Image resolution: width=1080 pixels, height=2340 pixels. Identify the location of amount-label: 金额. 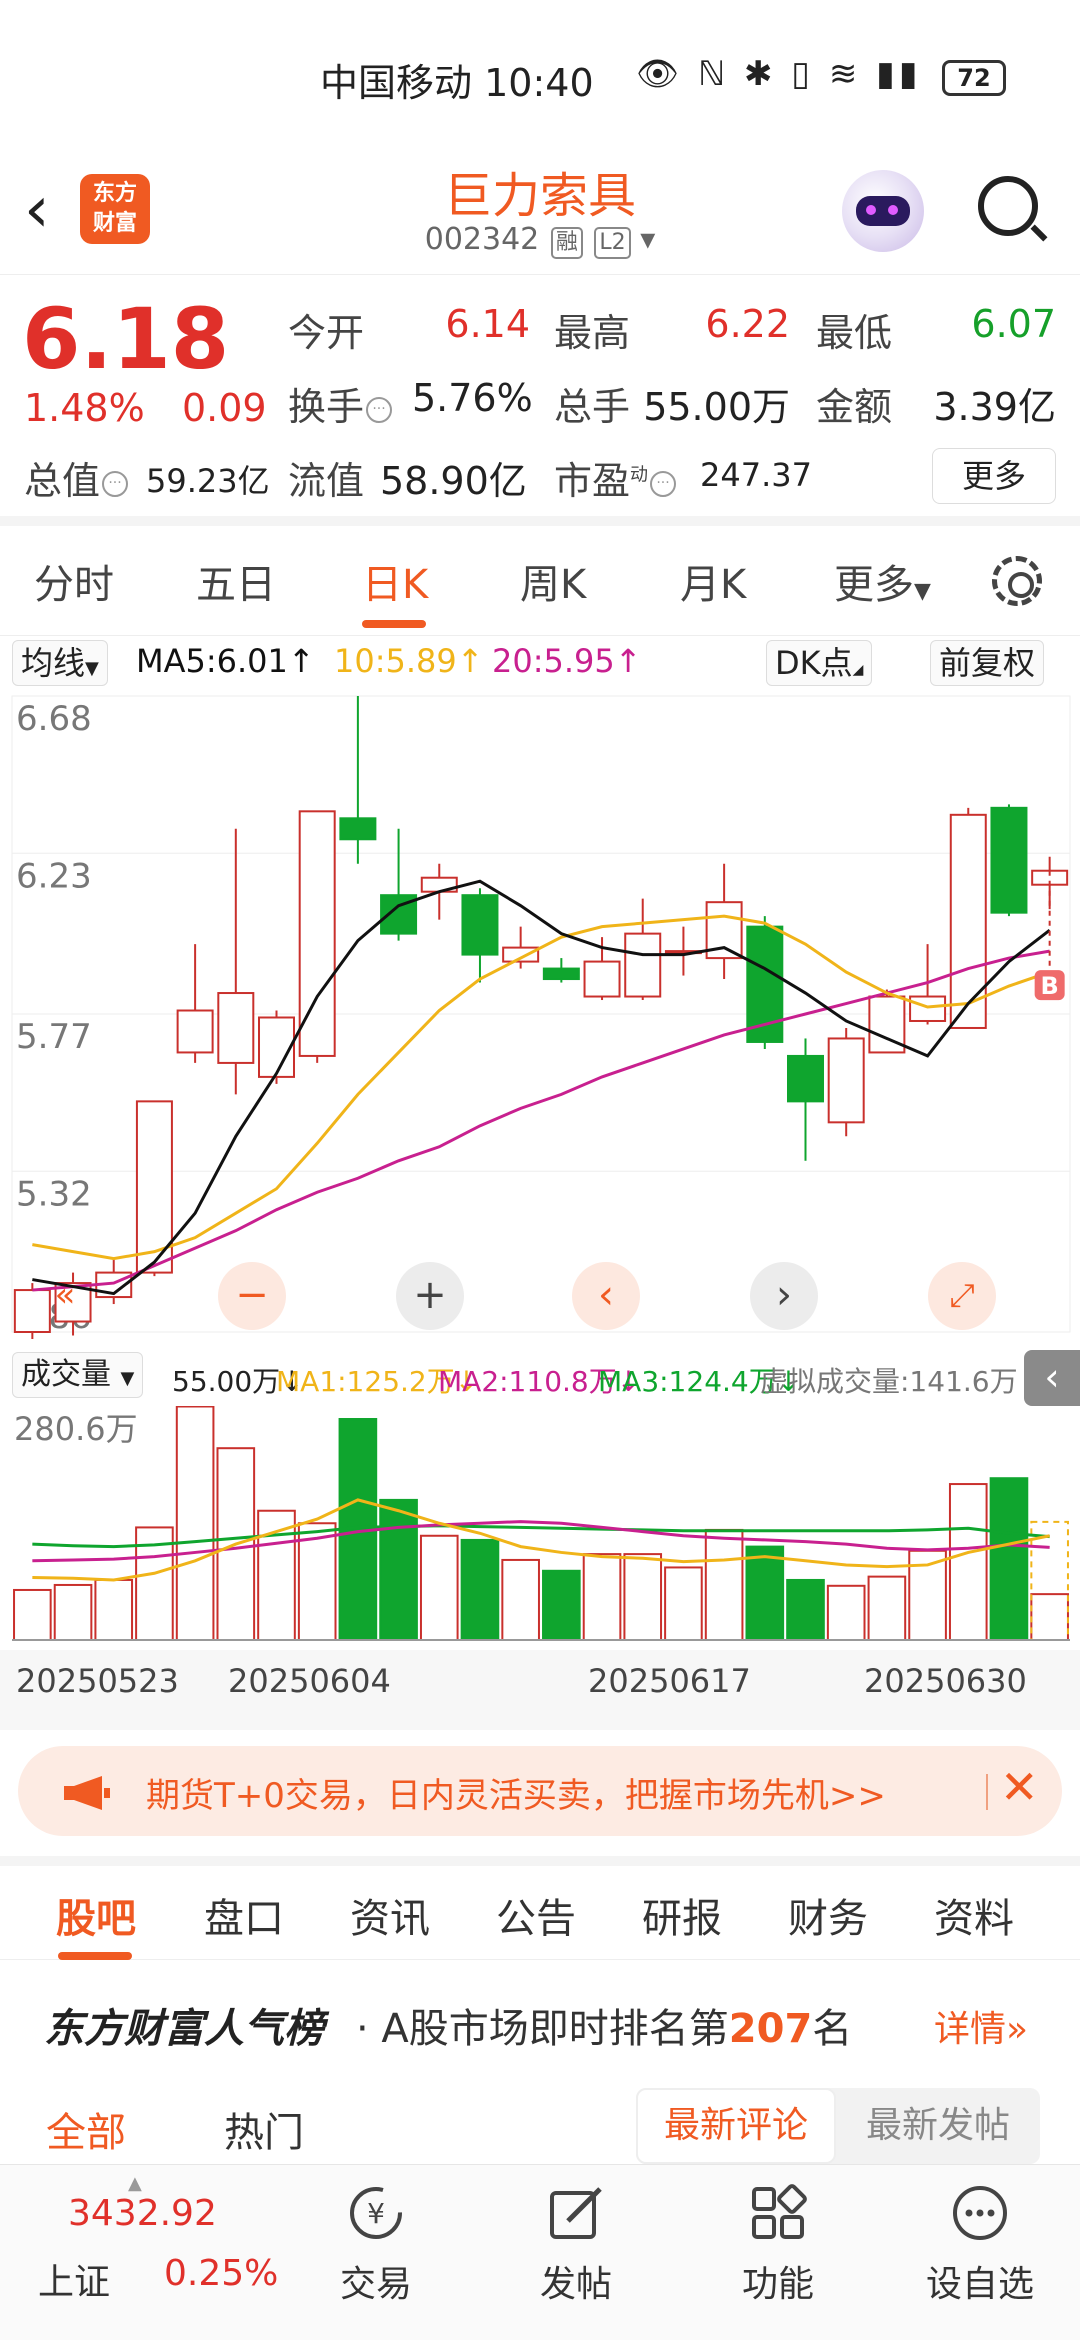
(854, 407).